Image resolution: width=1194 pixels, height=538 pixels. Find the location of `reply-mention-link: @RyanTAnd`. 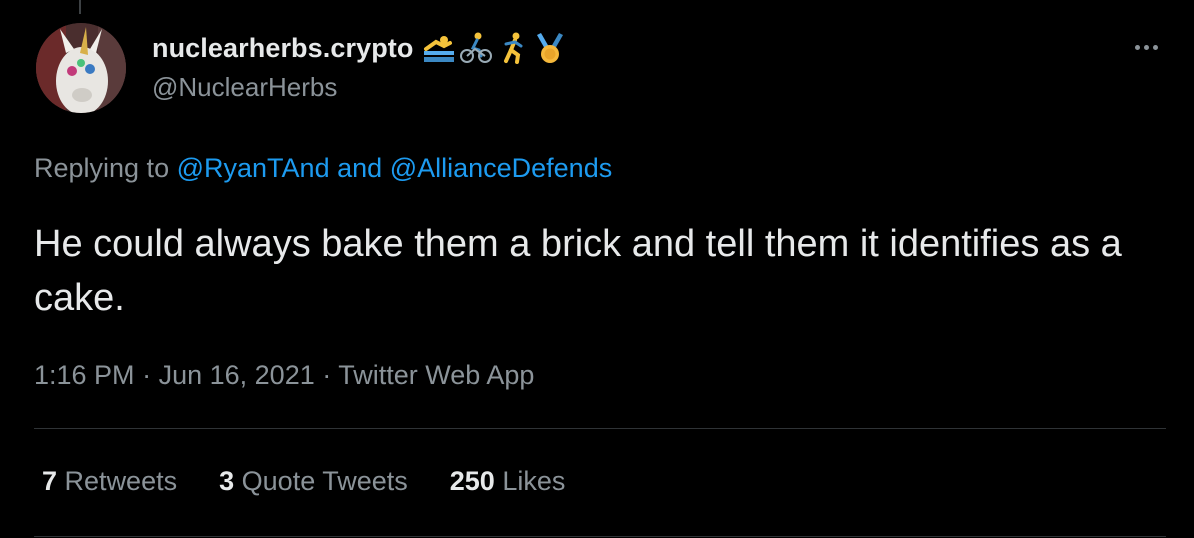

reply-mention-link: @RyanTAnd is located at coordinates (253, 168).